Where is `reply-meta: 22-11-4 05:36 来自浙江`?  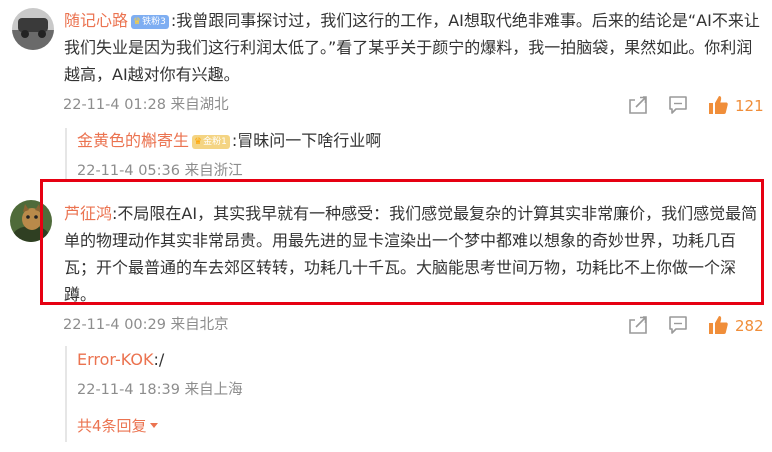
reply-meta: 22-11-4 05:36 来自浙江 is located at coordinates (160, 171).